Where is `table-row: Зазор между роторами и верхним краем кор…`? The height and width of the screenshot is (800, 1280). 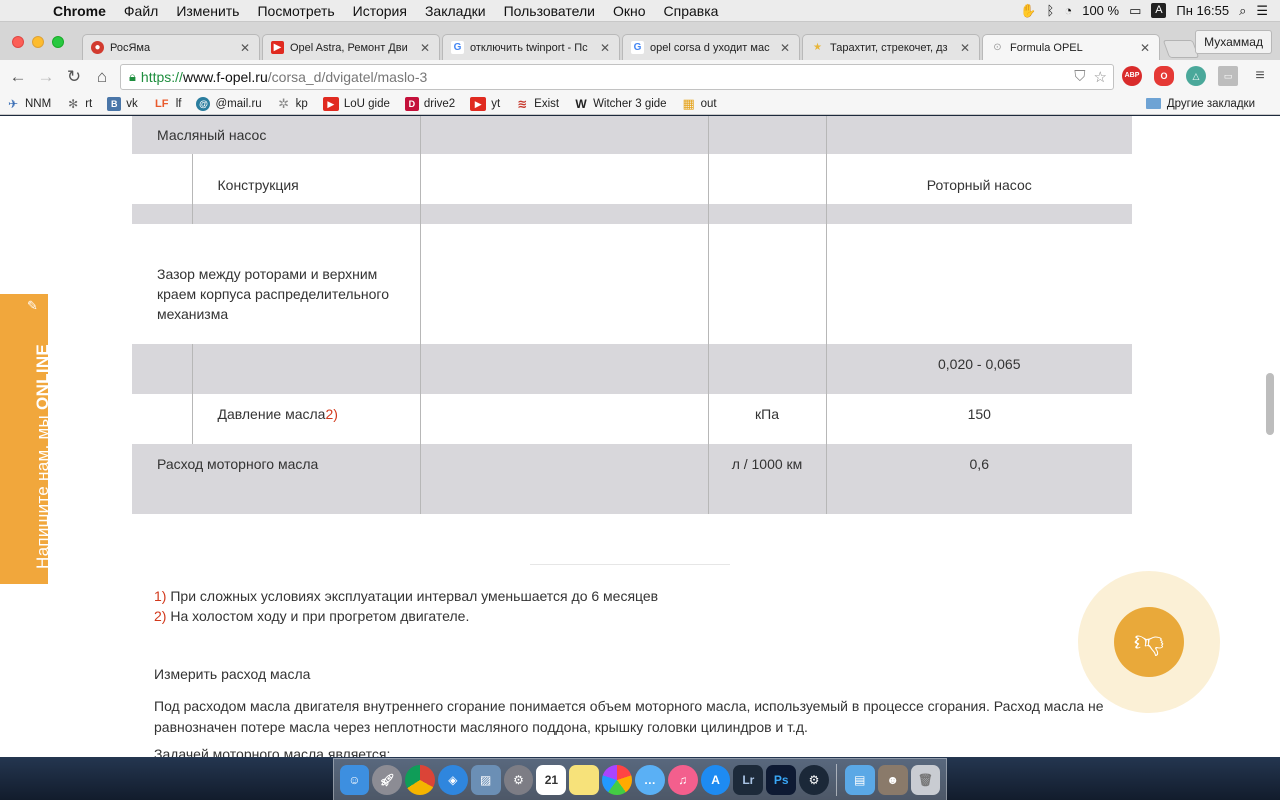
table-row: Зазор между роторами и верхним краем кор… is located at coordinates (632, 284).